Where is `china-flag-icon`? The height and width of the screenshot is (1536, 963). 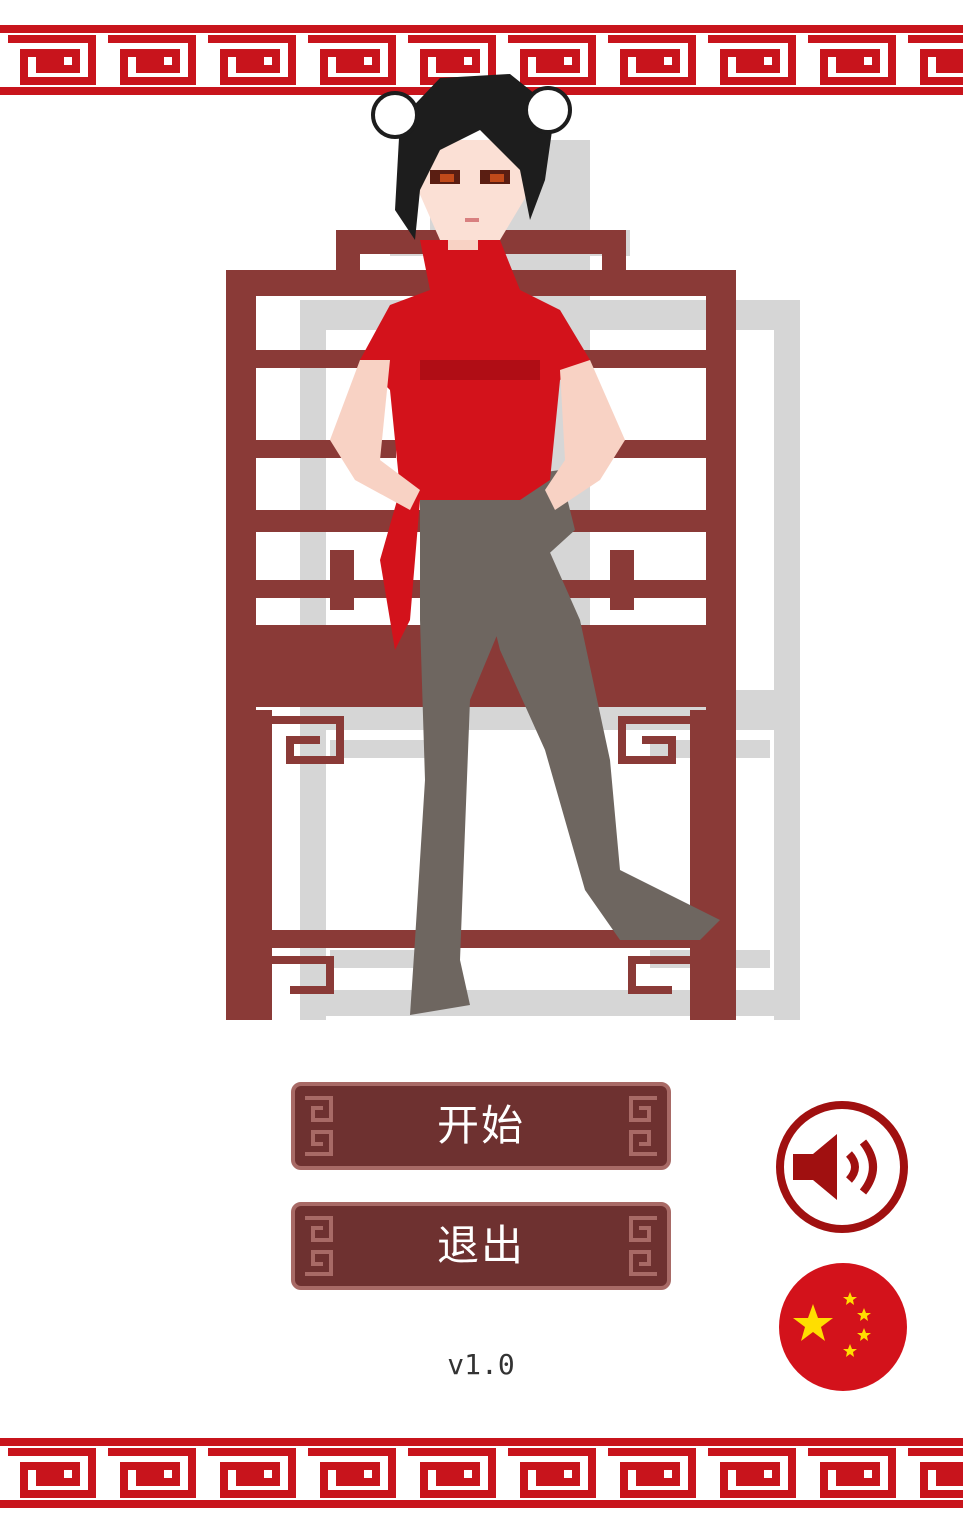
china-flag-icon is located at coordinates (843, 1327).